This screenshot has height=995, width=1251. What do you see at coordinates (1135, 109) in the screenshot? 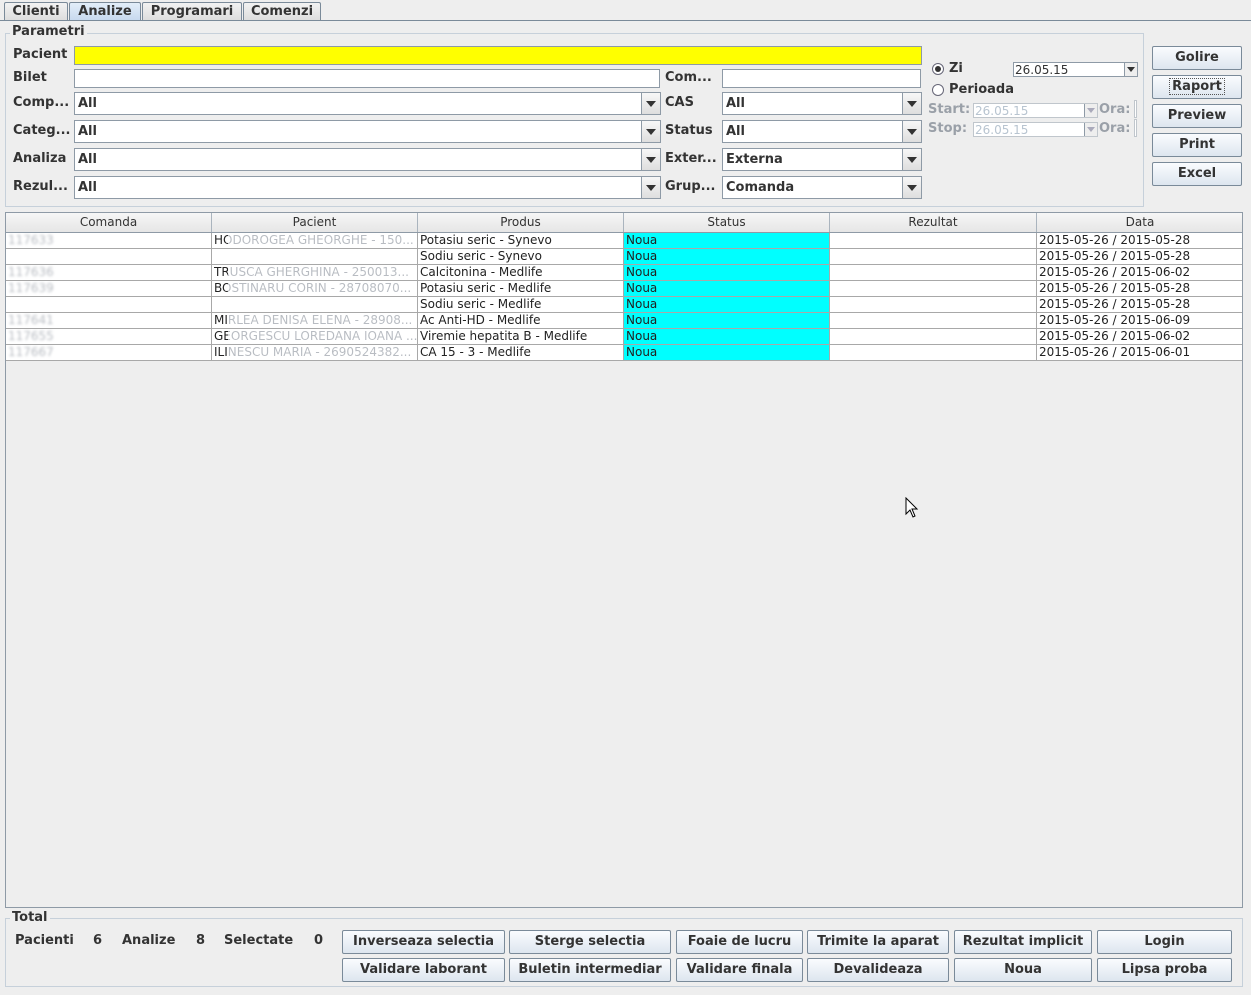
I see `start-ora-field` at bounding box center [1135, 109].